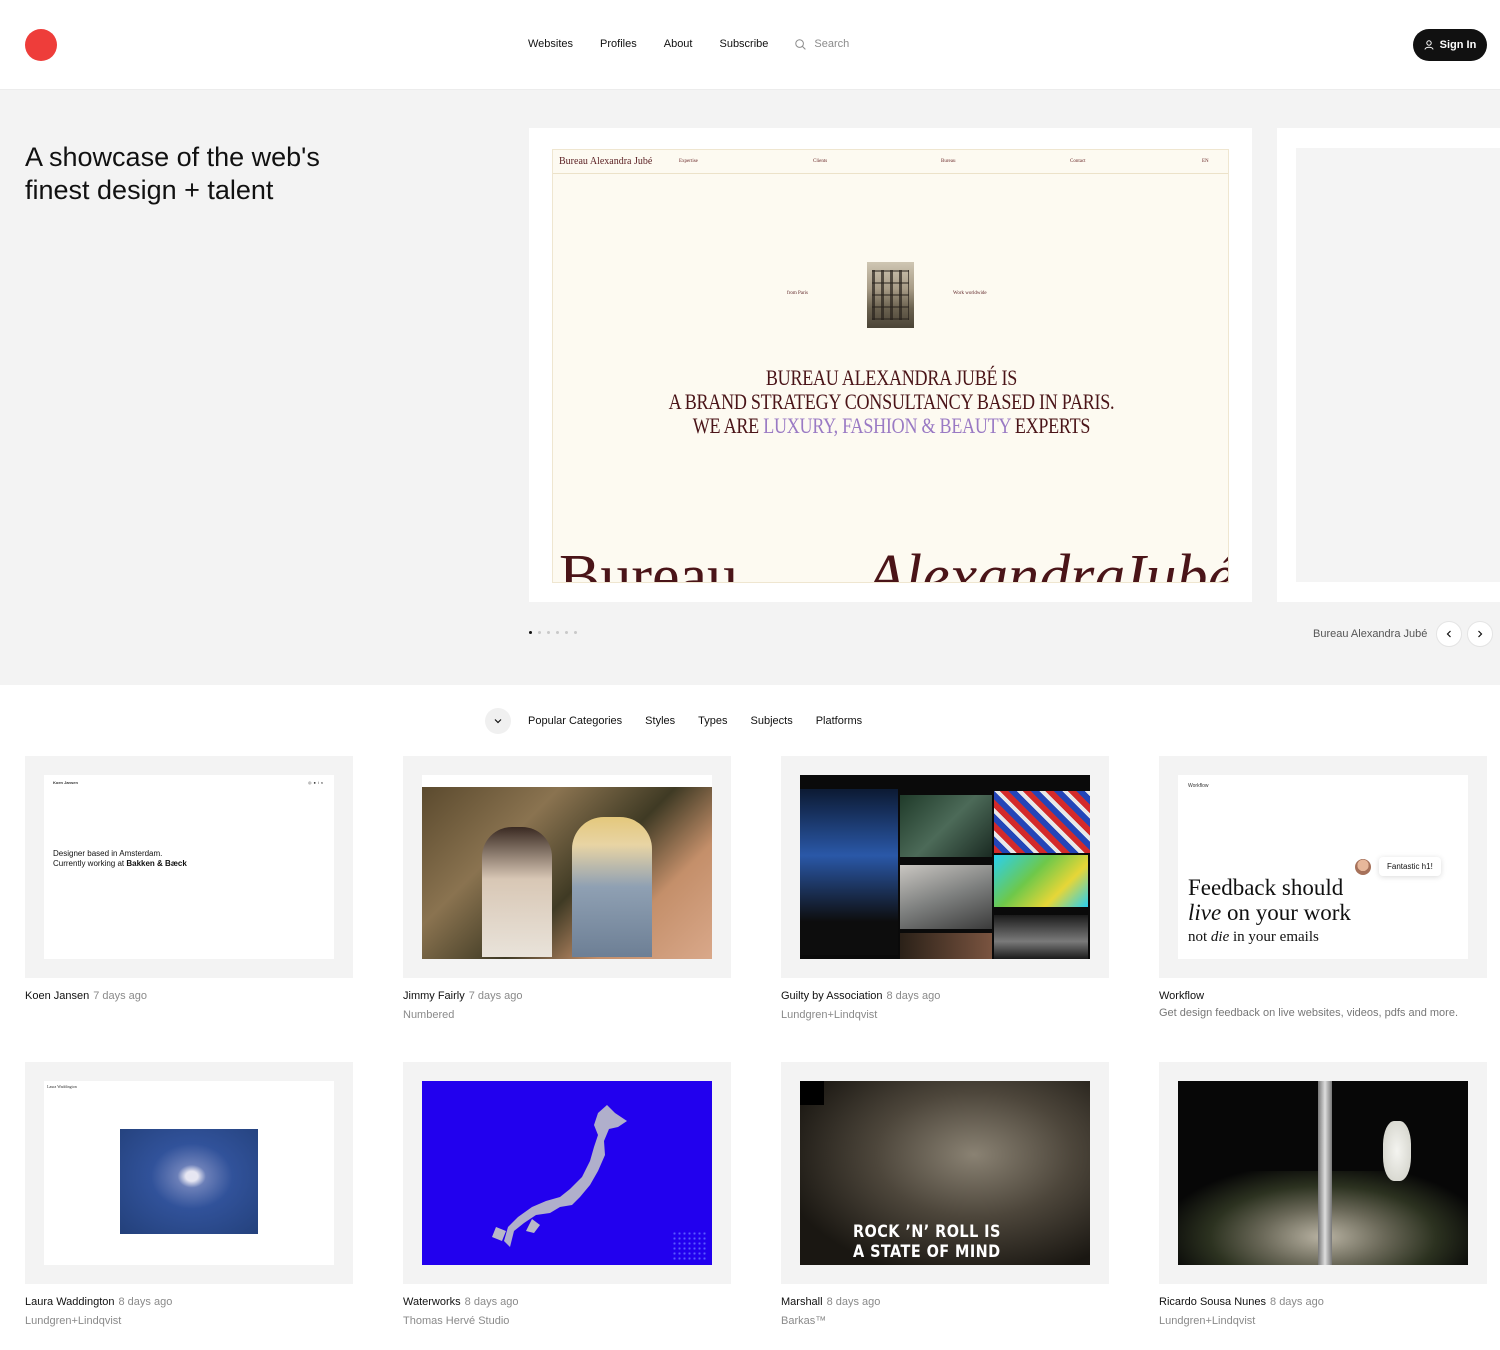  Describe the element at coordinates (567, 1015) in the screenshot. I see `card-agency: Numbered` at that location.